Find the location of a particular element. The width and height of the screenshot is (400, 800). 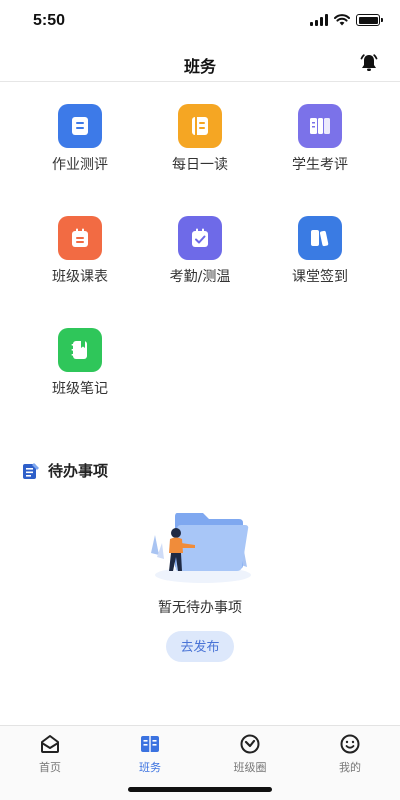

todo-section-title: 待办事项 is located at coordinates (78, 471).